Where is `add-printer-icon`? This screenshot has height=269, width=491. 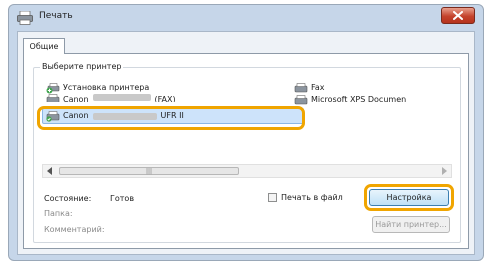
add-printer-icon is located at coordinates (53, 87).